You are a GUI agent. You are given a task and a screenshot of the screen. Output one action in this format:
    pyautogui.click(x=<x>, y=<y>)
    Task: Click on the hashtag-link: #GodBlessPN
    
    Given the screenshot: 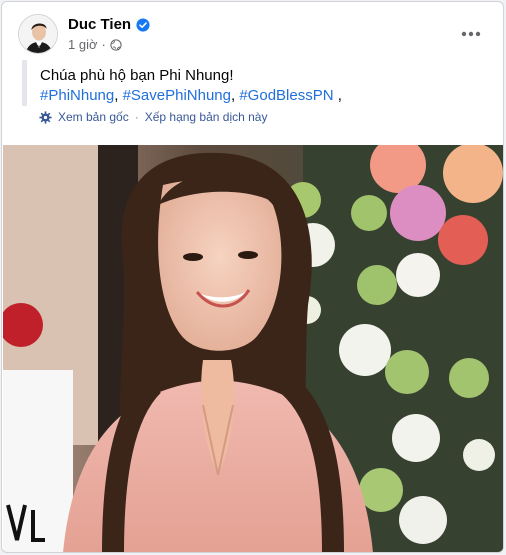 What is the action you would take?
    pyautogui.click(x=286, y=95)
    